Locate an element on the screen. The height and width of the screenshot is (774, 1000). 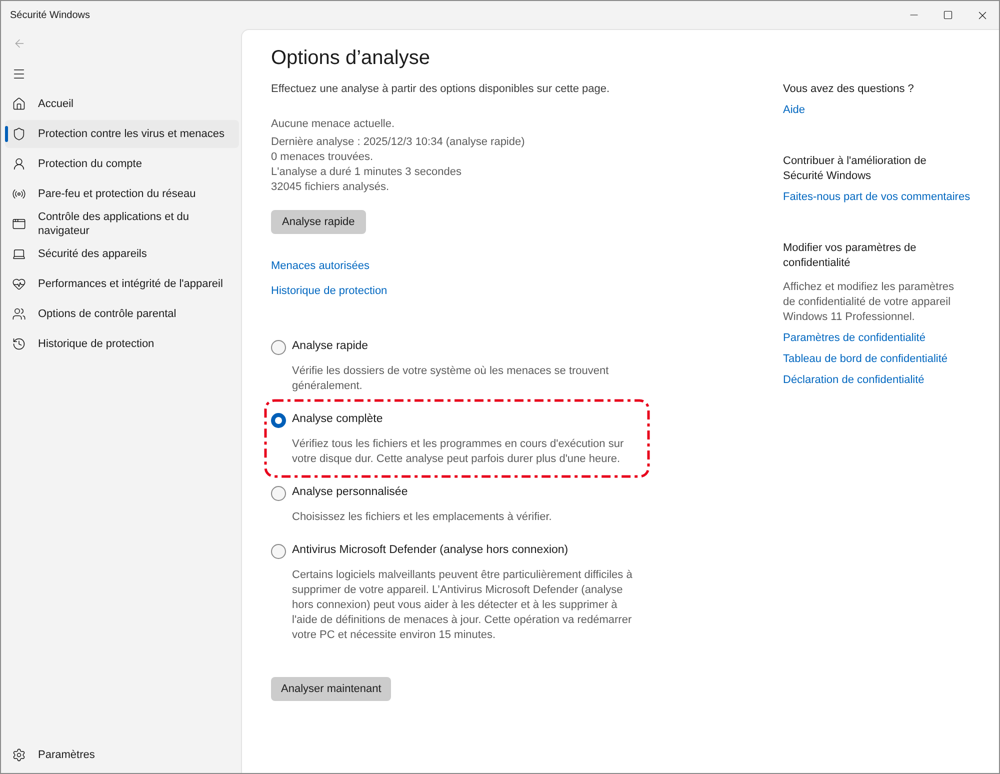
sidebar-item-label: Sécurité des appareils is located at coordinates (93, 254).